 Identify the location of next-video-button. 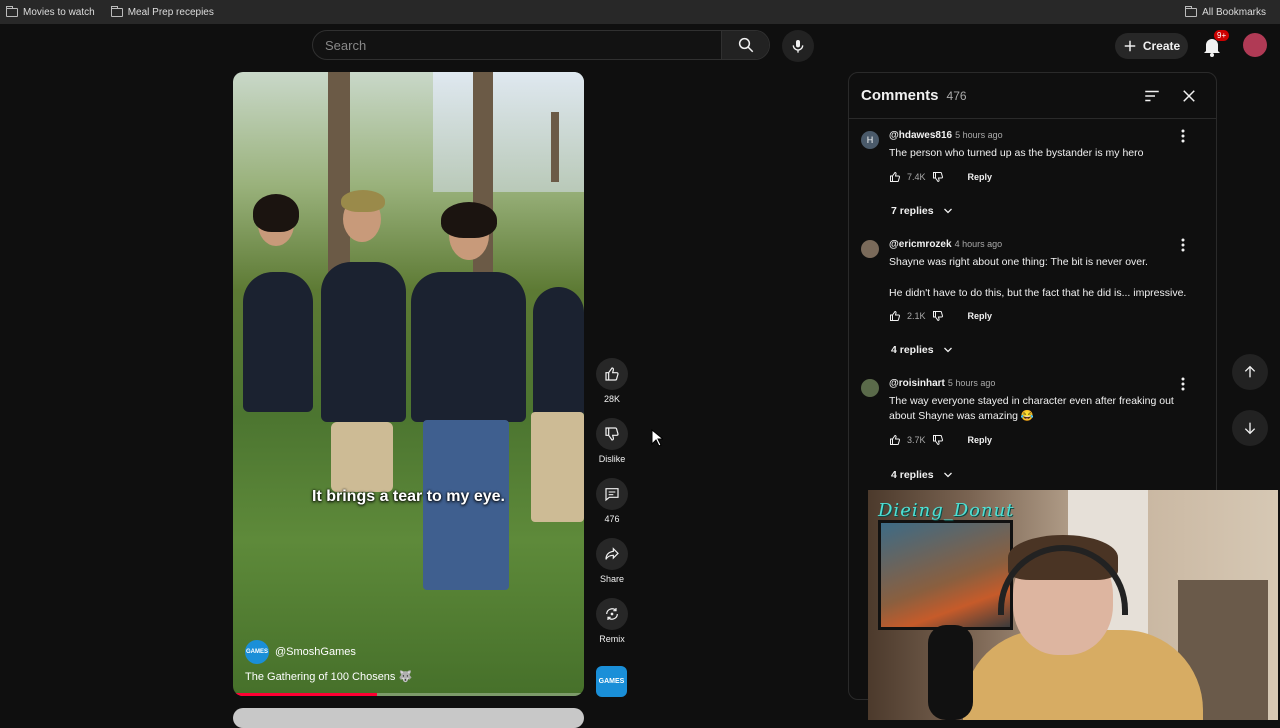
(1250, 428).